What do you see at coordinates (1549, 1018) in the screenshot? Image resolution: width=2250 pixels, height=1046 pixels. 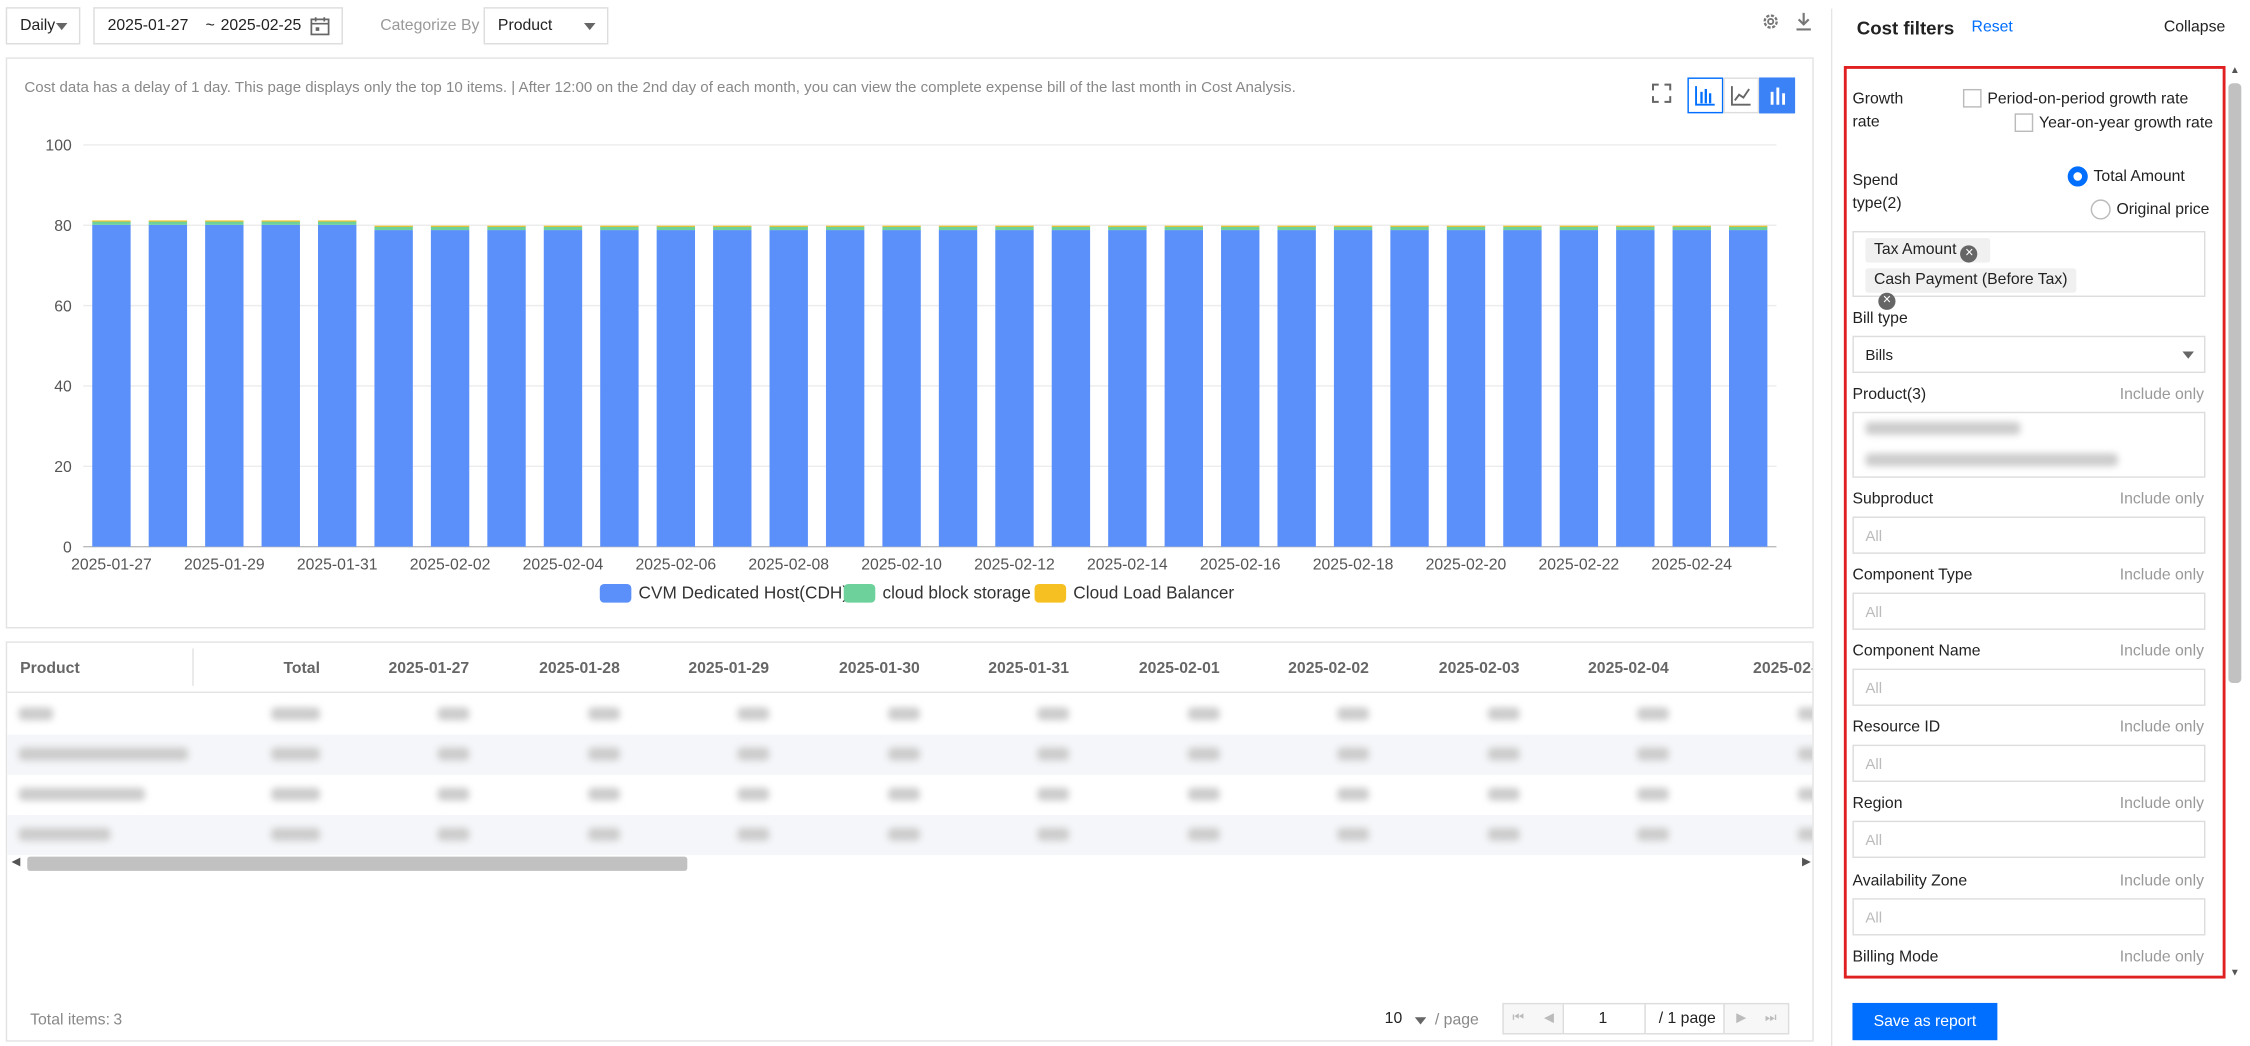 I see `prev-page-icon: ◀` at bounding box center [1549, 1018].